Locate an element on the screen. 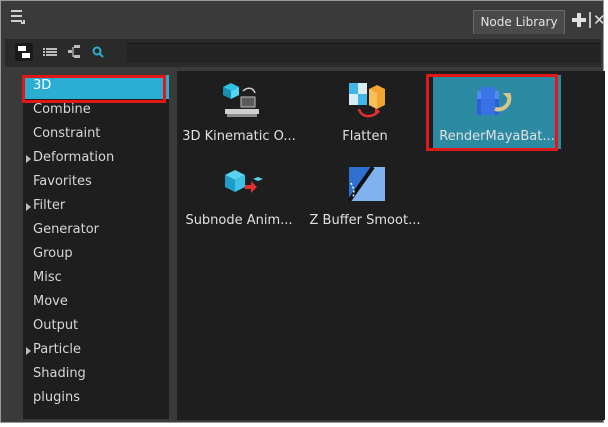 The width and height of the screenshot is (608, 427). category-label: 3D is located at coordinates (42, 85).